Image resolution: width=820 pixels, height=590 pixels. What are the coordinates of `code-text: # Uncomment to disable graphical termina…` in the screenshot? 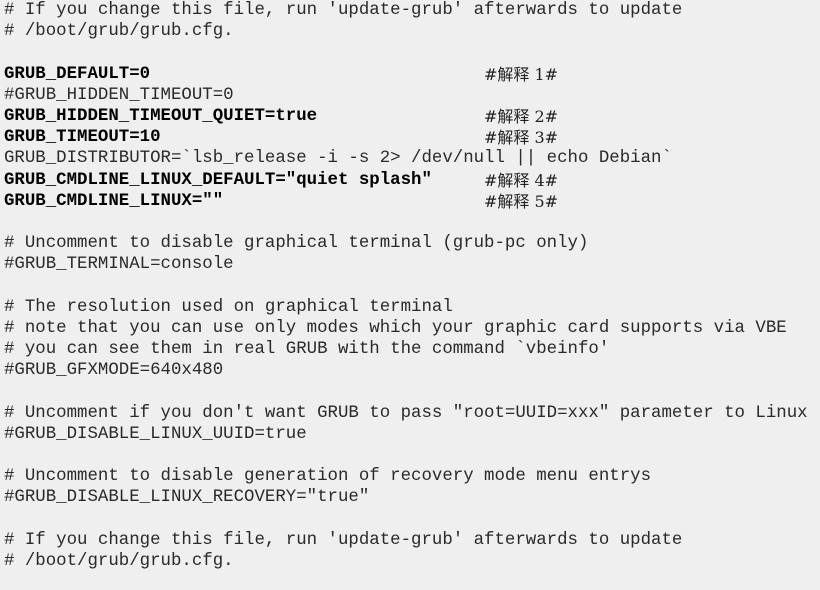 It's located at (296, 244).